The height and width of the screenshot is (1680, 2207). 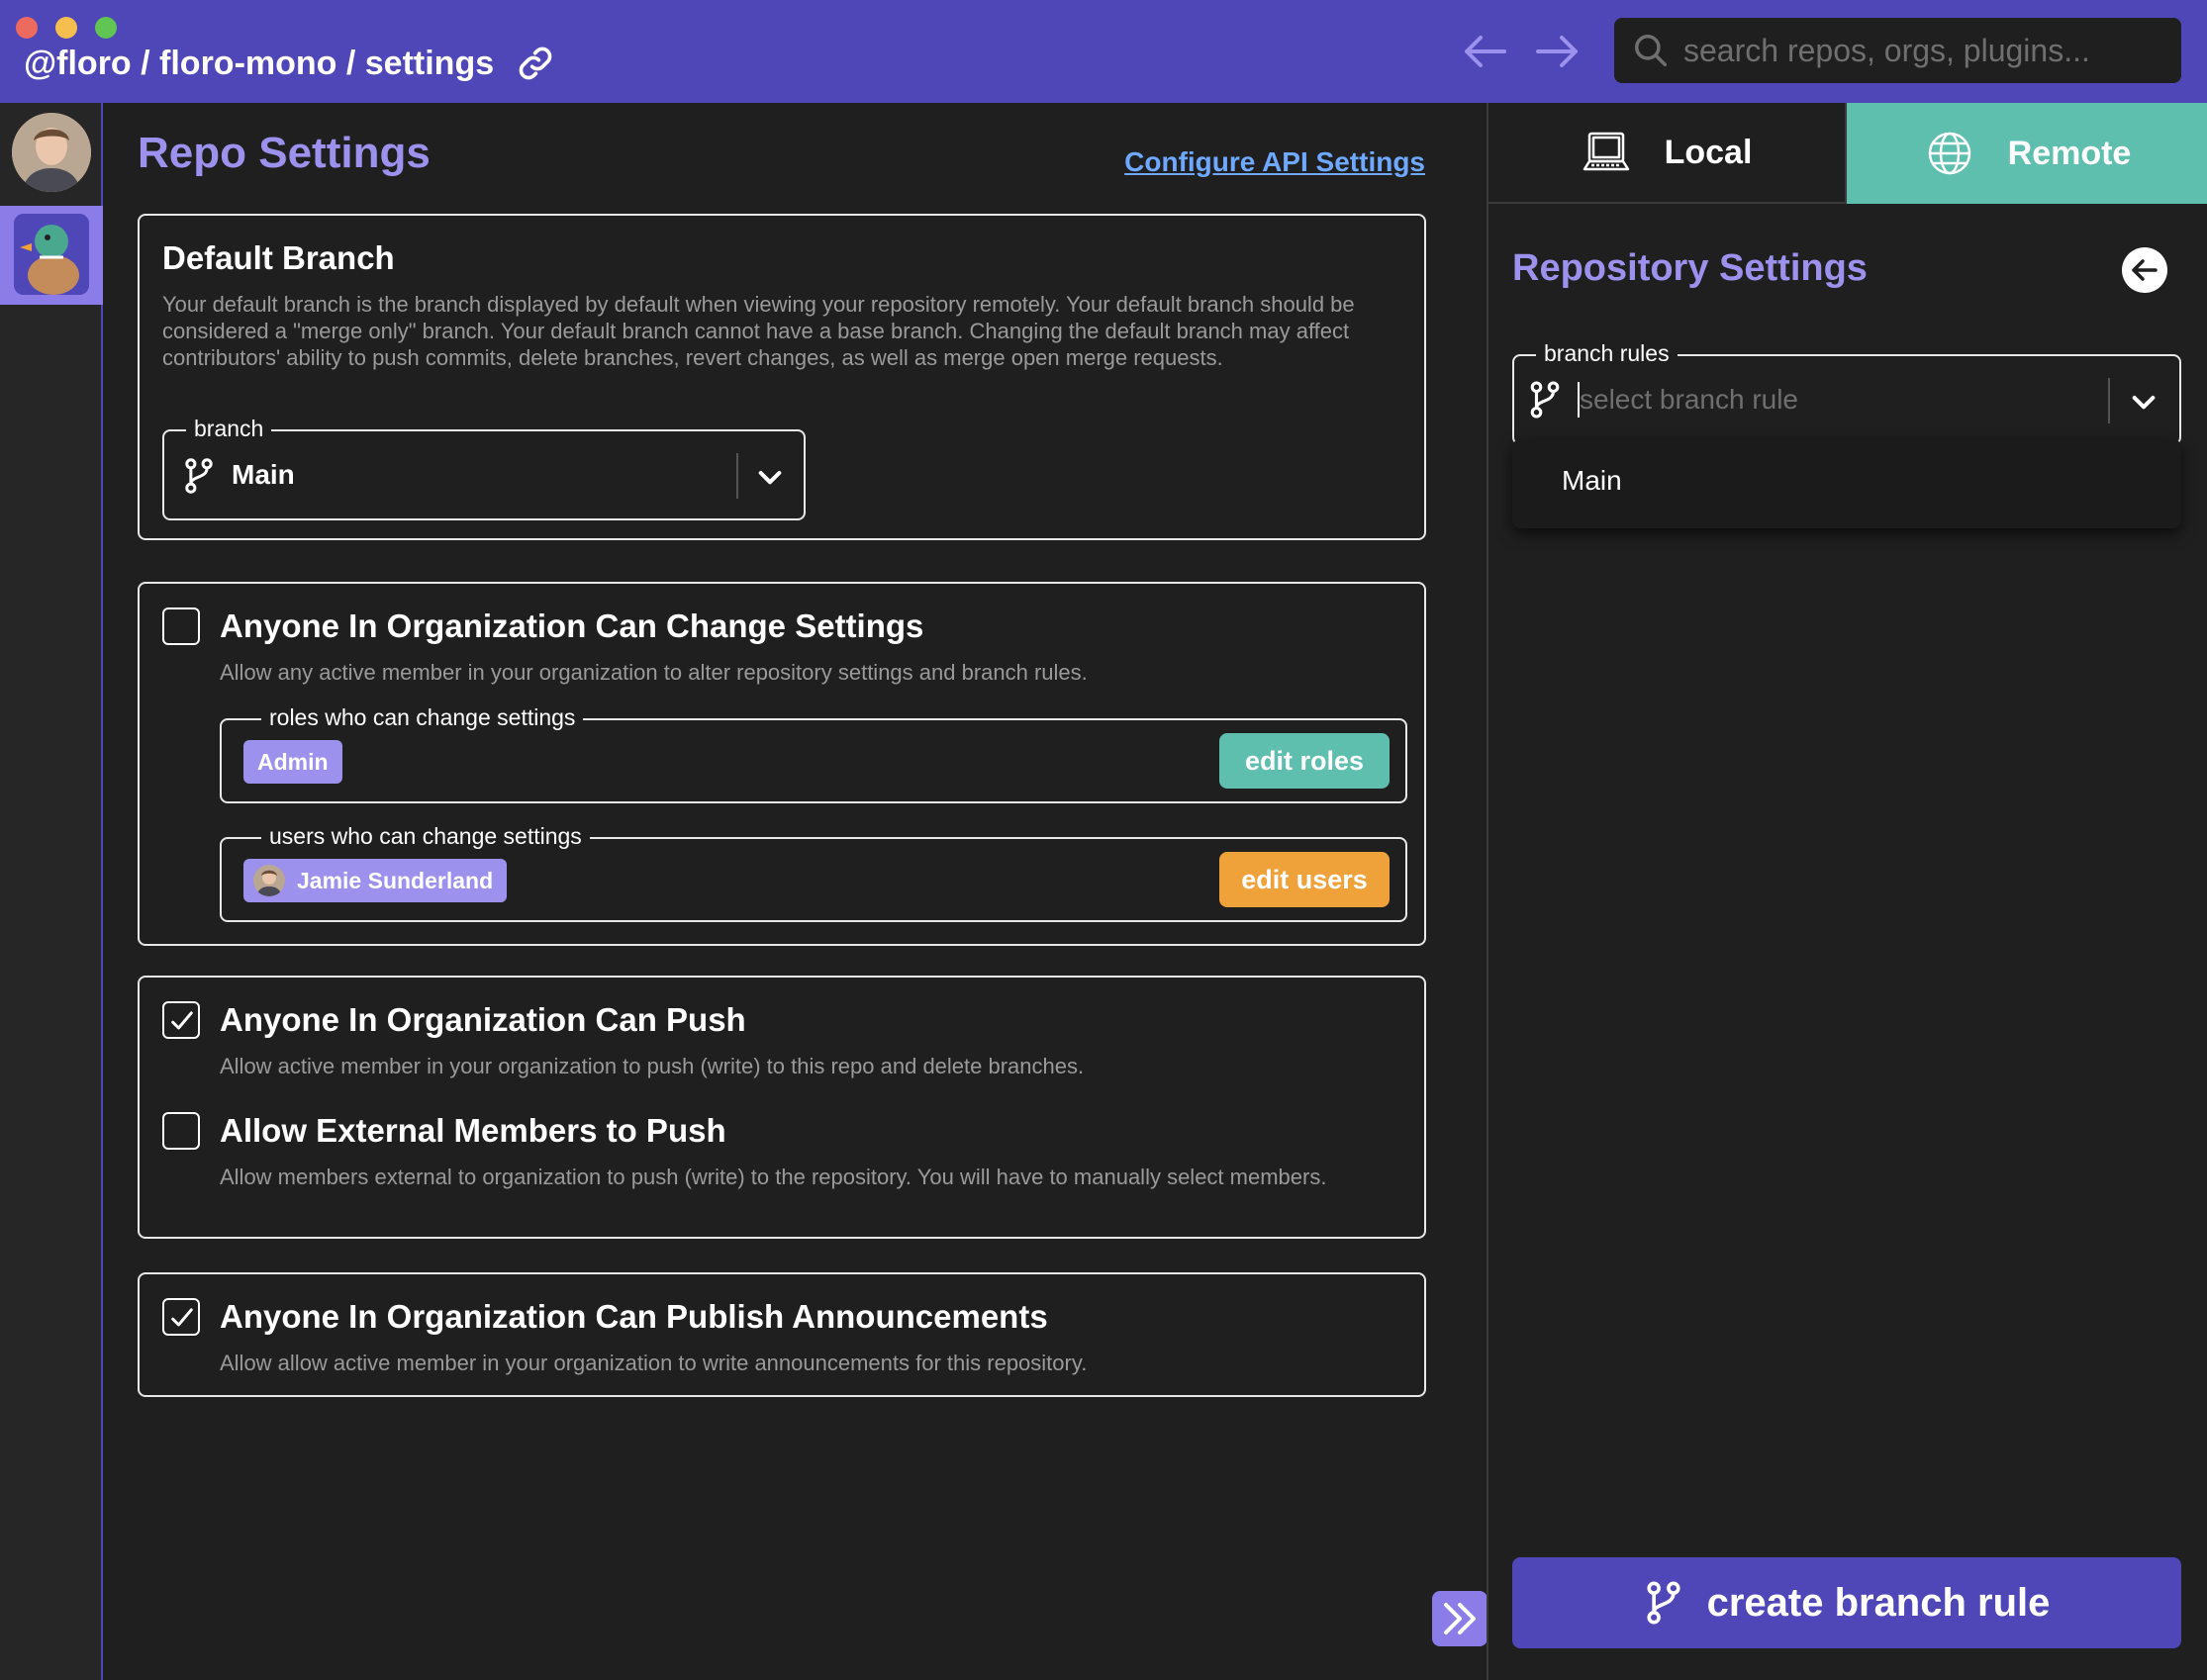 What do you see at coordinates (1592, 481) in the screenshot?
I see `dropdown-option: Main` at bounding box center [1592, 481].